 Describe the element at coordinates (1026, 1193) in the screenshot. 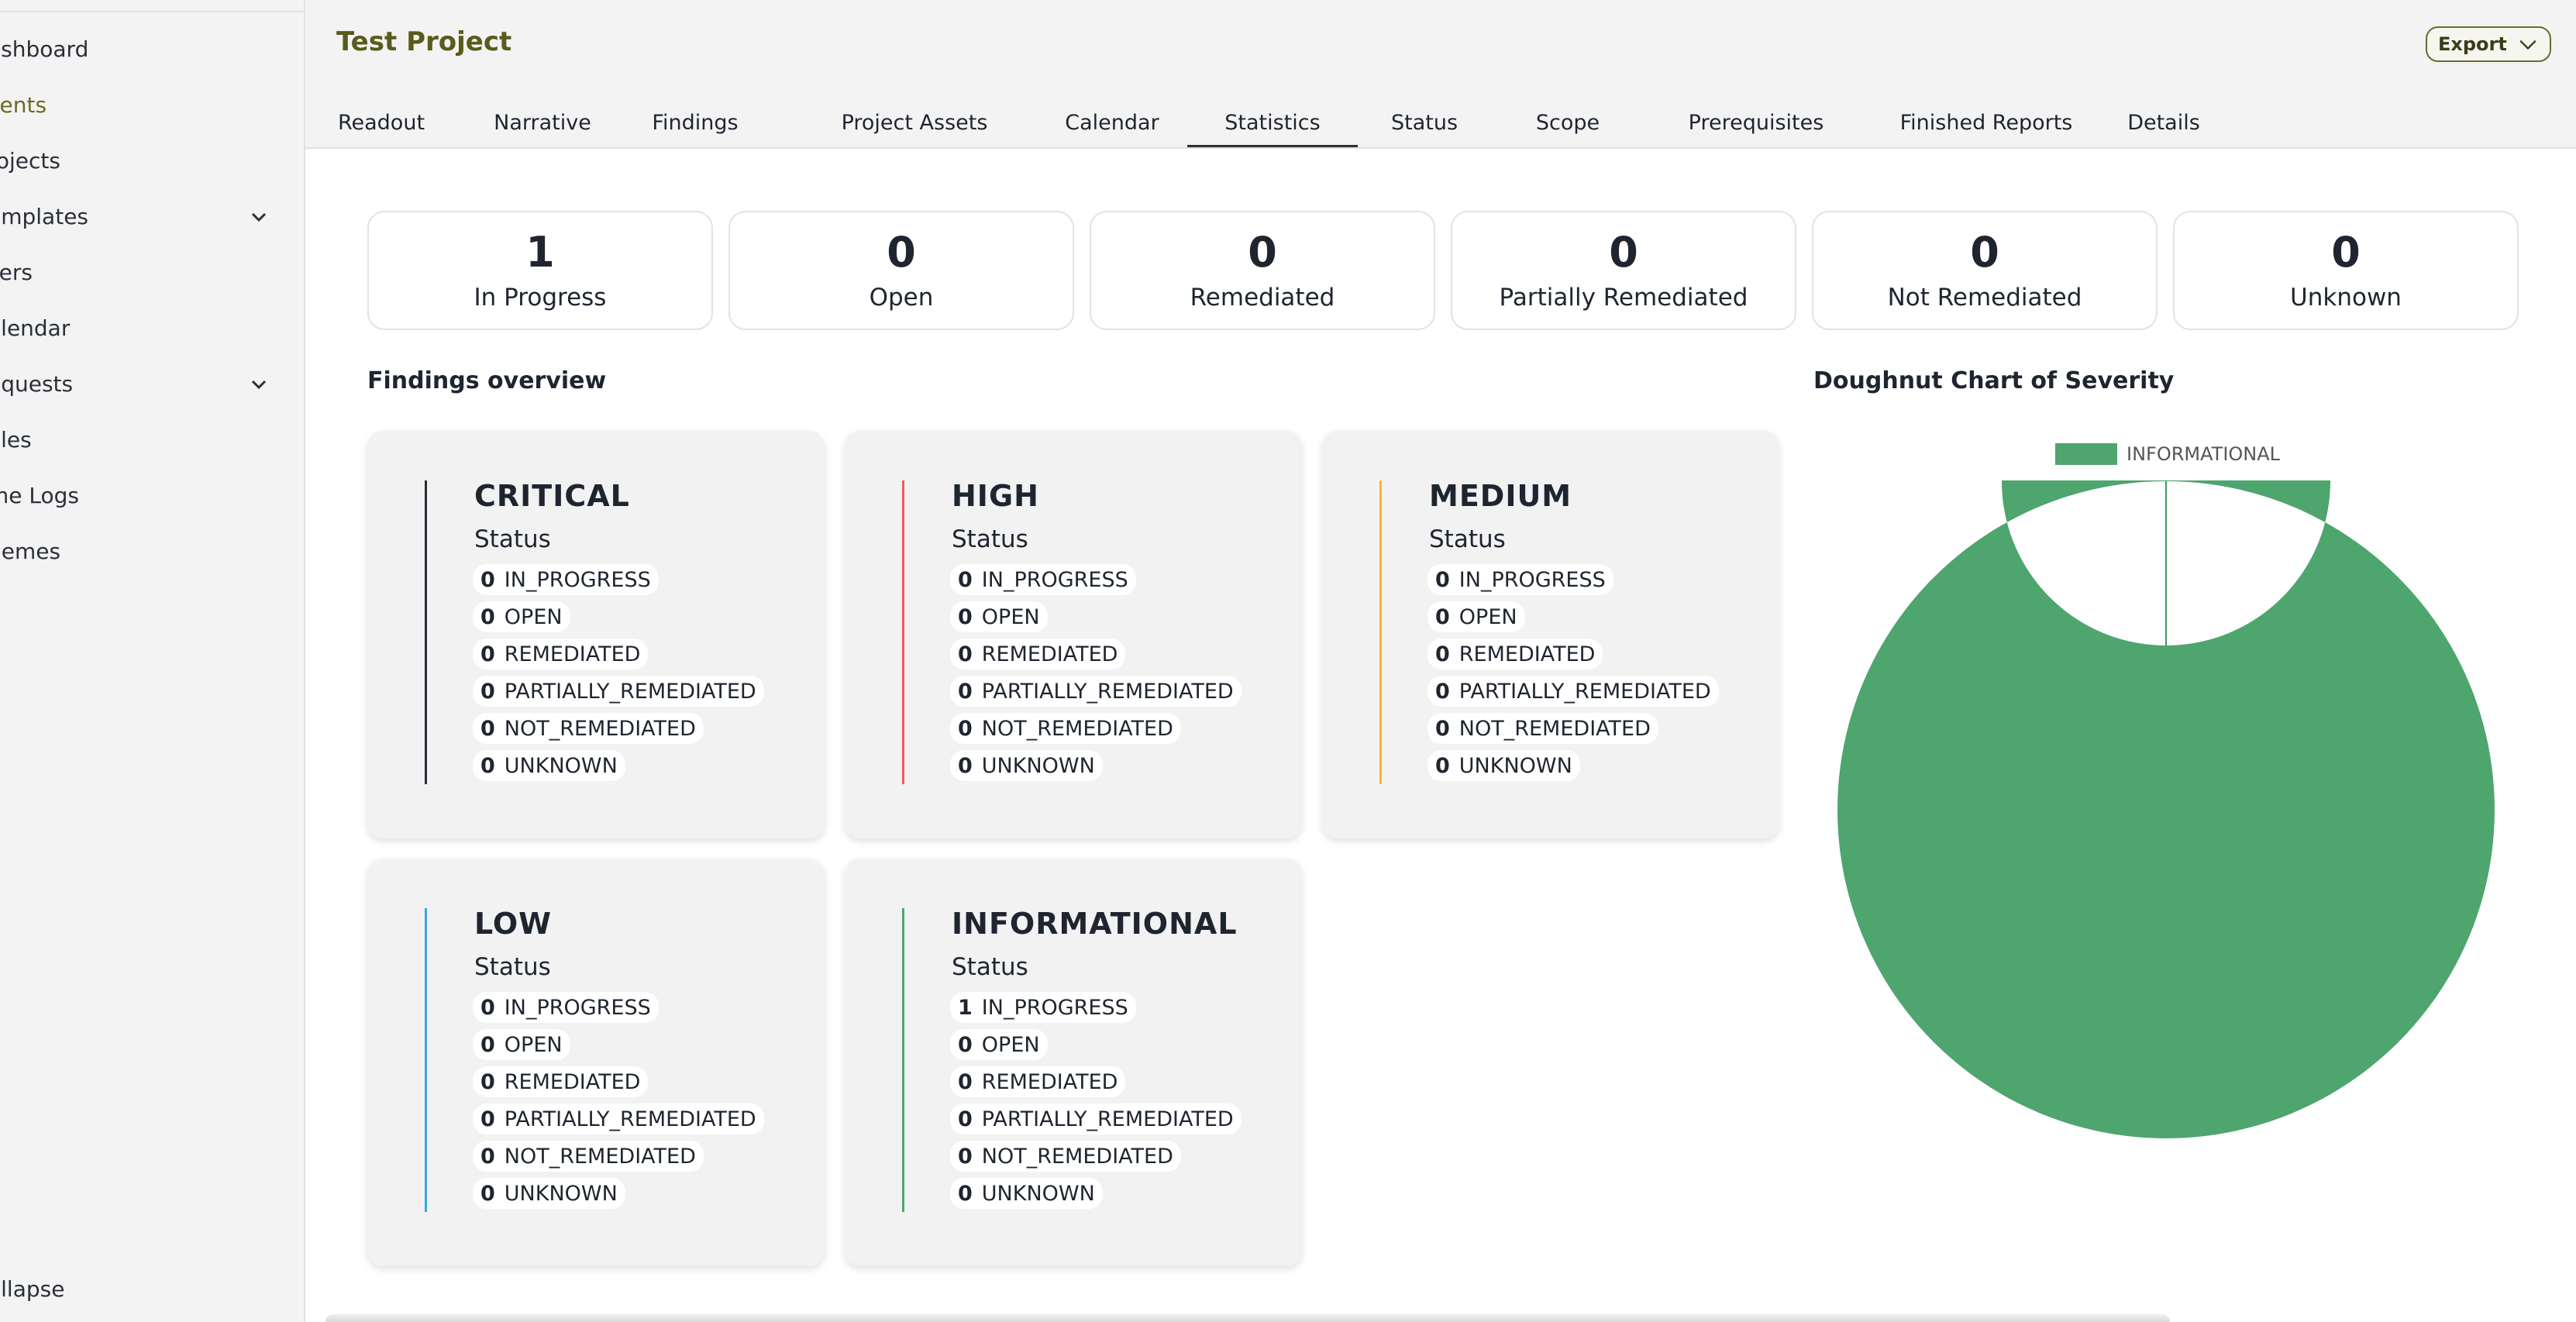

I see `status-row: 0 UNKNOWN` at that location.